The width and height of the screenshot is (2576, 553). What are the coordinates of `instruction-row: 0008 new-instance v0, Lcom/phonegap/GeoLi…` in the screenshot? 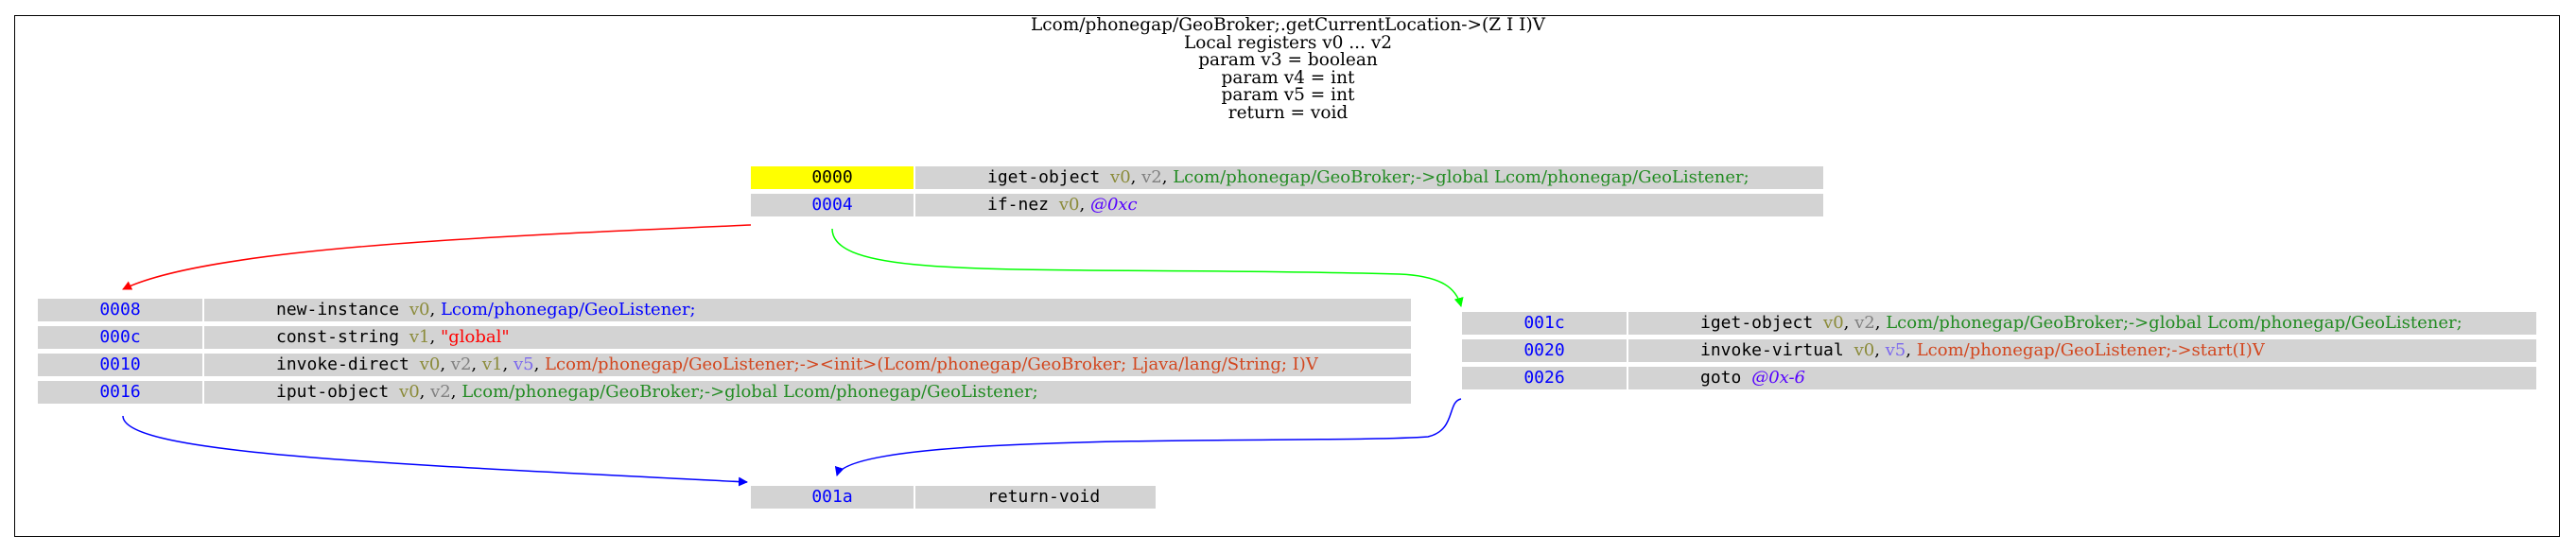 It's located at (724, 310).